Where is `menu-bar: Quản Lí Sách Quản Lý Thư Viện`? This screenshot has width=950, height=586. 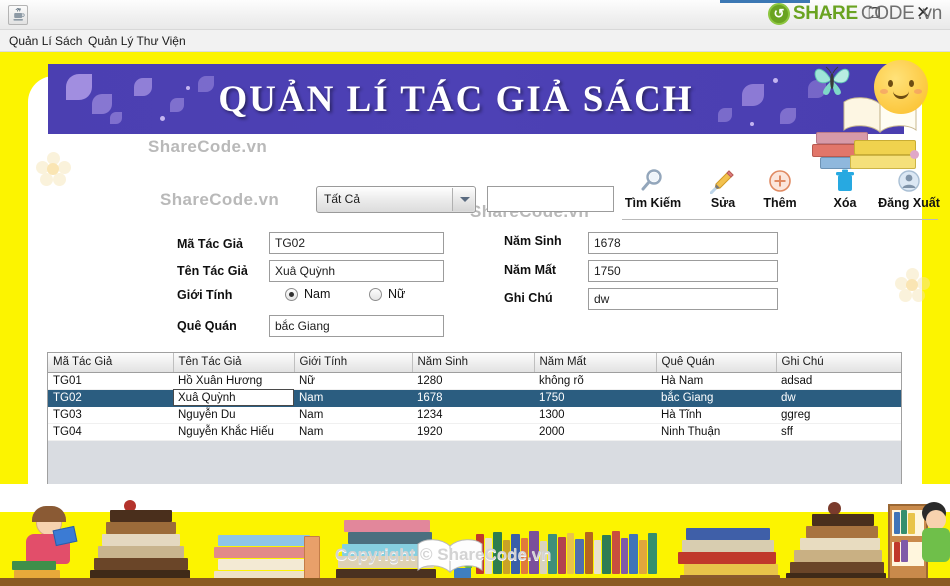 menu-bar: Quản Lí Sách Quản Lý Thư Viện is located at coordinates (475, 41).